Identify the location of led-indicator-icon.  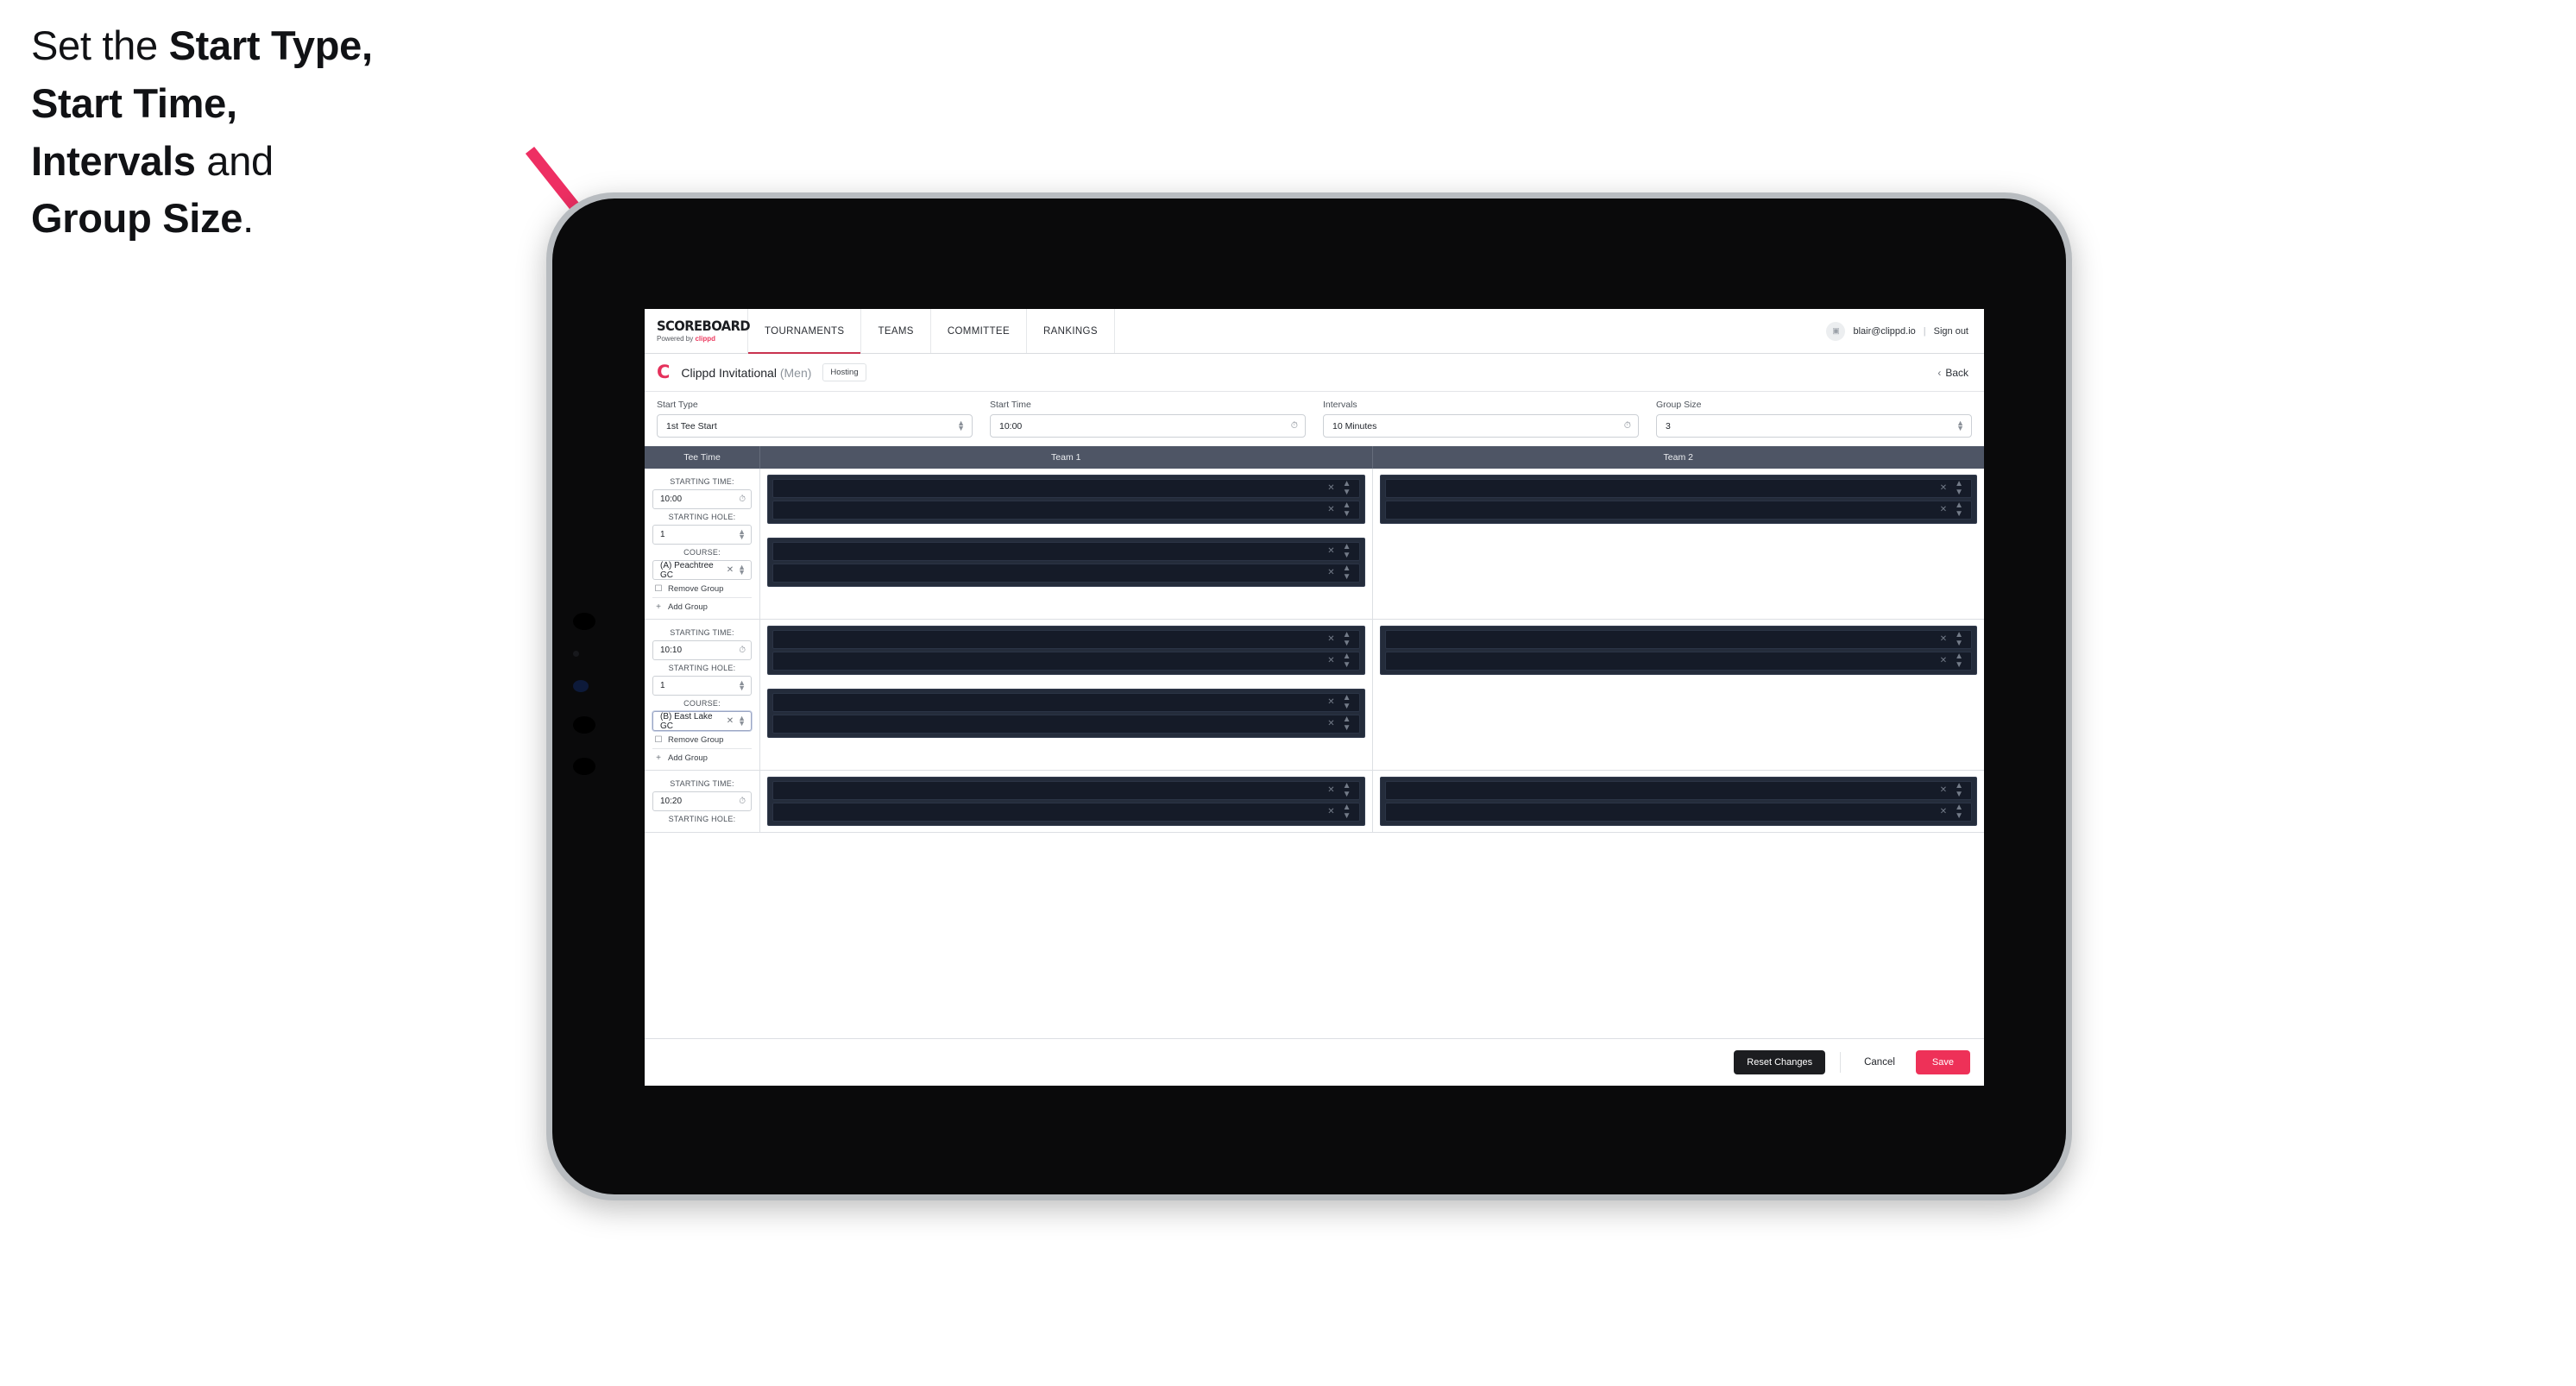
(581, 686).